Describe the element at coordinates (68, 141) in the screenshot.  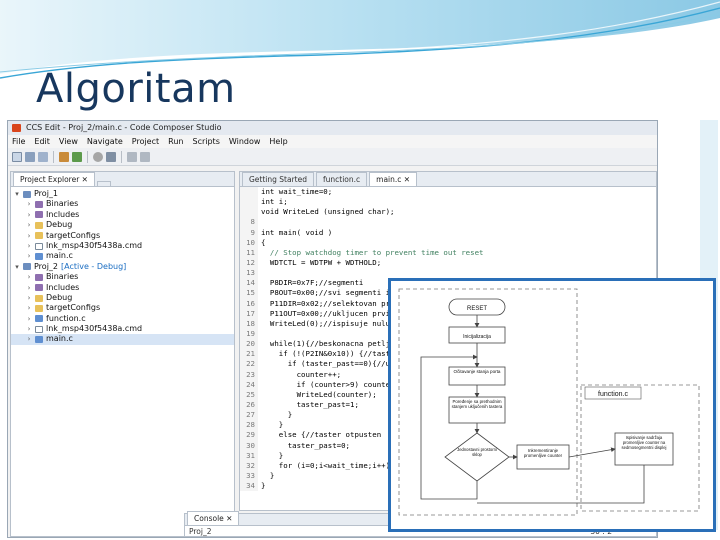
I see `menu-view: View` at that location.